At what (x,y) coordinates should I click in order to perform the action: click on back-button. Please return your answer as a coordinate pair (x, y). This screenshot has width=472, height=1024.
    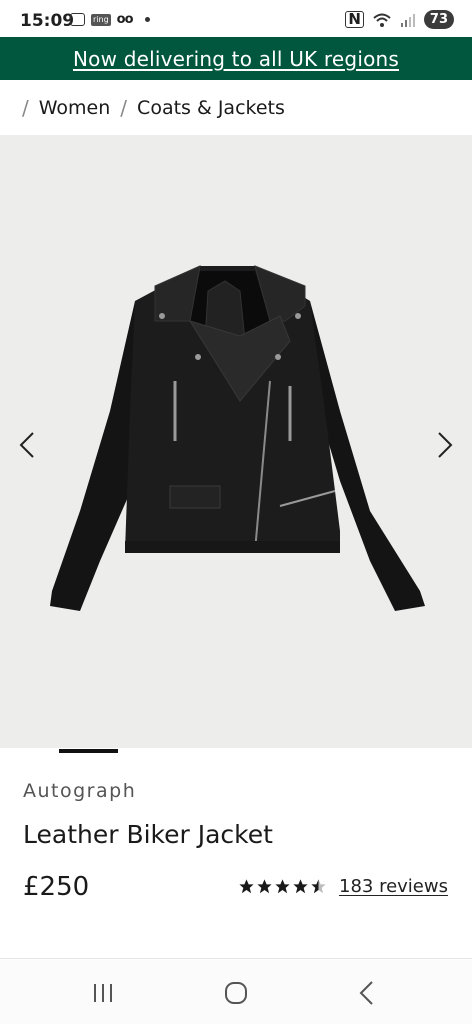
    Looking at the image, I should click on (367, 993).